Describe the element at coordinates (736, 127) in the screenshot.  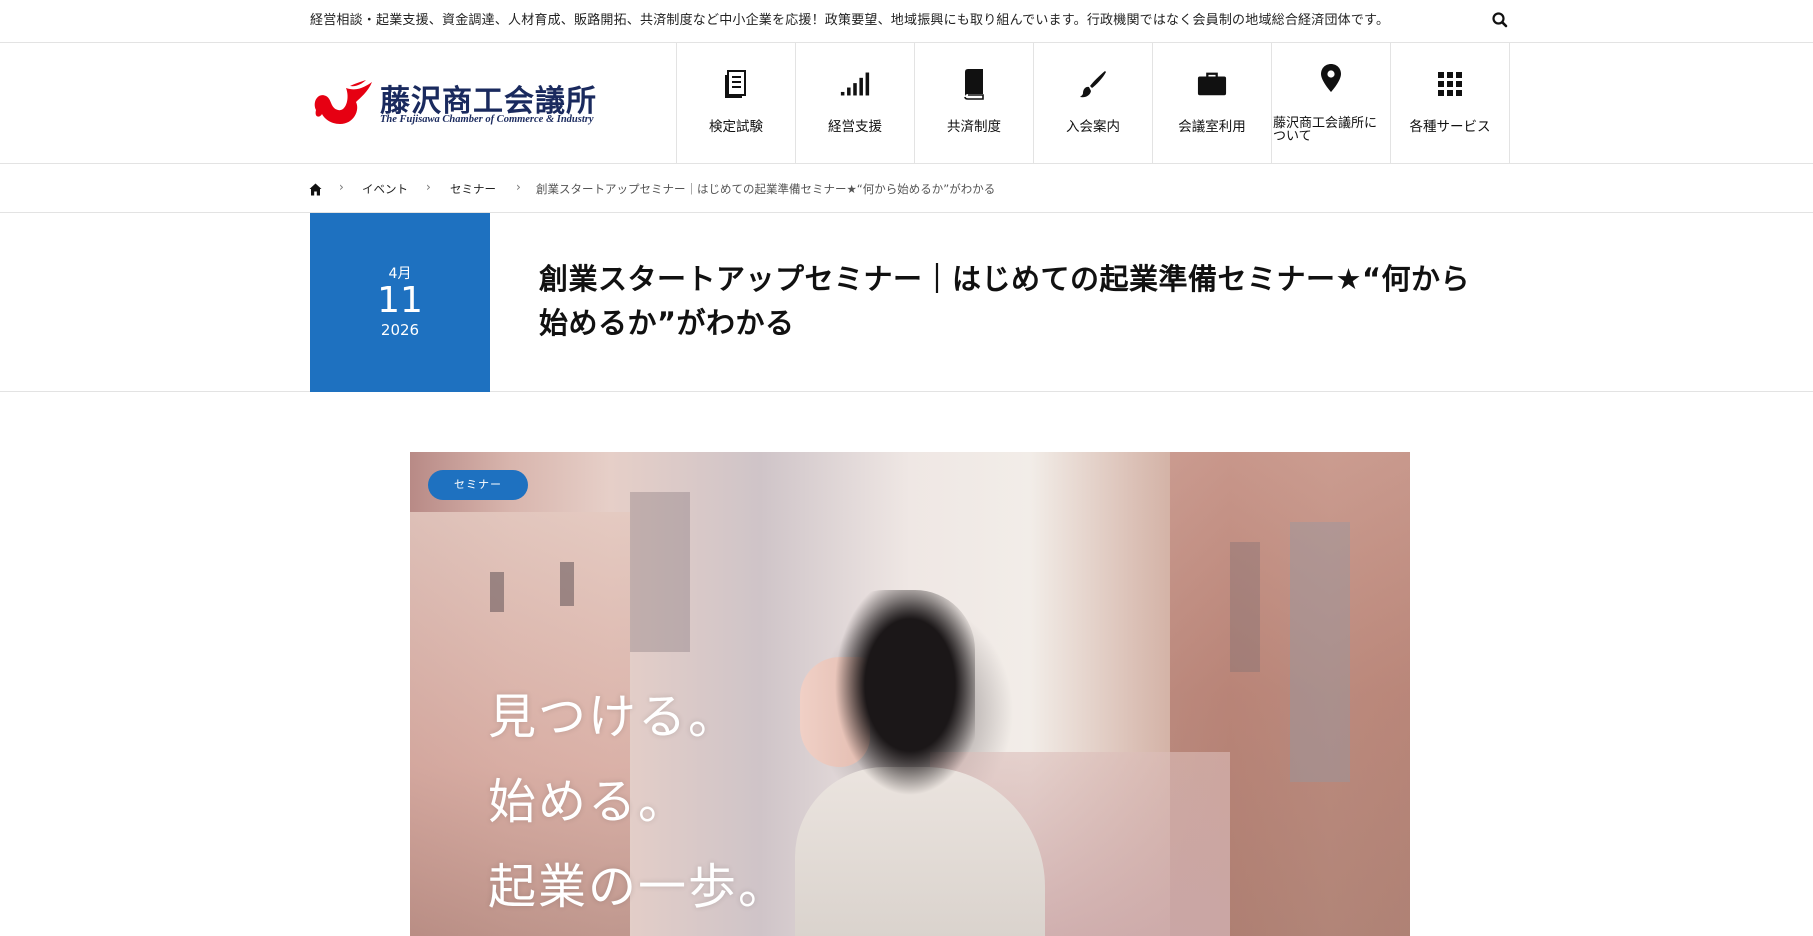
I see `nav-label: 検定試験` at that location.